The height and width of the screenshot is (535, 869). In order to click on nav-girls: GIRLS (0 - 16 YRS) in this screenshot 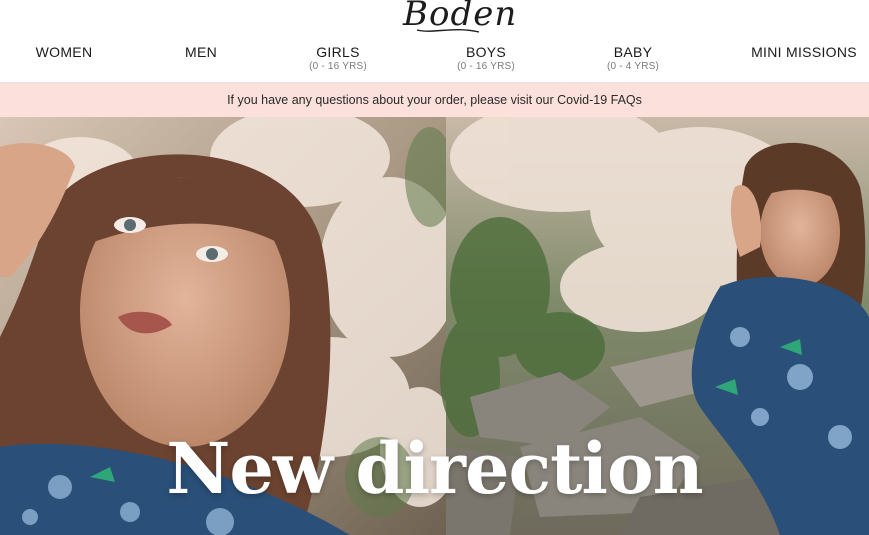, I will do `click(338, 58)`.